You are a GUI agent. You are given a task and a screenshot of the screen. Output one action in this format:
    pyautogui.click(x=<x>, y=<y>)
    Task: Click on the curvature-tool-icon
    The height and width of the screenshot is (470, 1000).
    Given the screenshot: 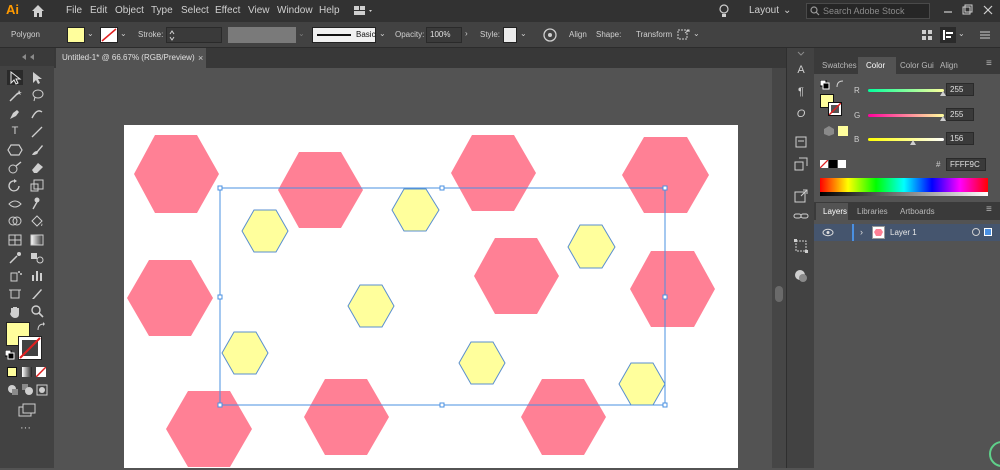 What is the action you would take?
    pyautogui.click(x=37, y=113)
    